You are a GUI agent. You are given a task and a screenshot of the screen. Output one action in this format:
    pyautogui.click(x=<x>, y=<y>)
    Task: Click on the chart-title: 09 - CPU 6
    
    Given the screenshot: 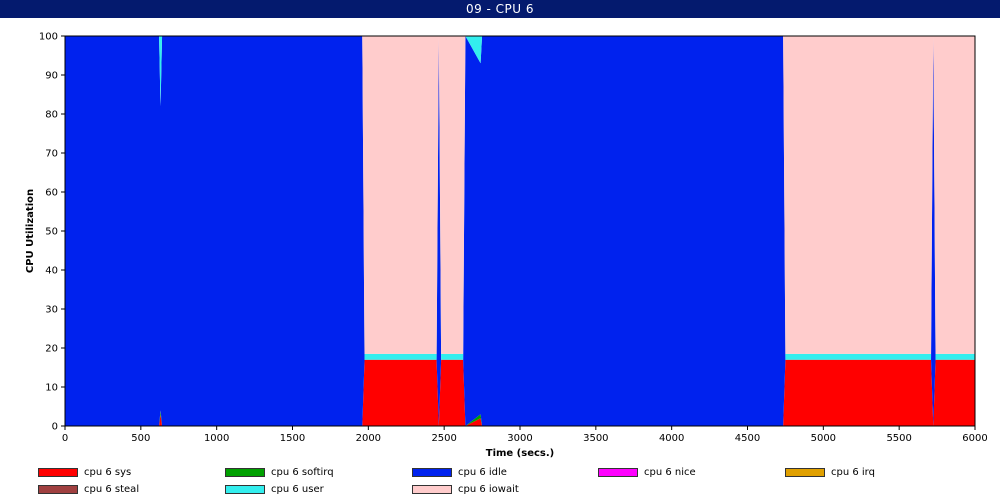 What is the action you would take?
    pyautogui.click(x=500, y=9)
    